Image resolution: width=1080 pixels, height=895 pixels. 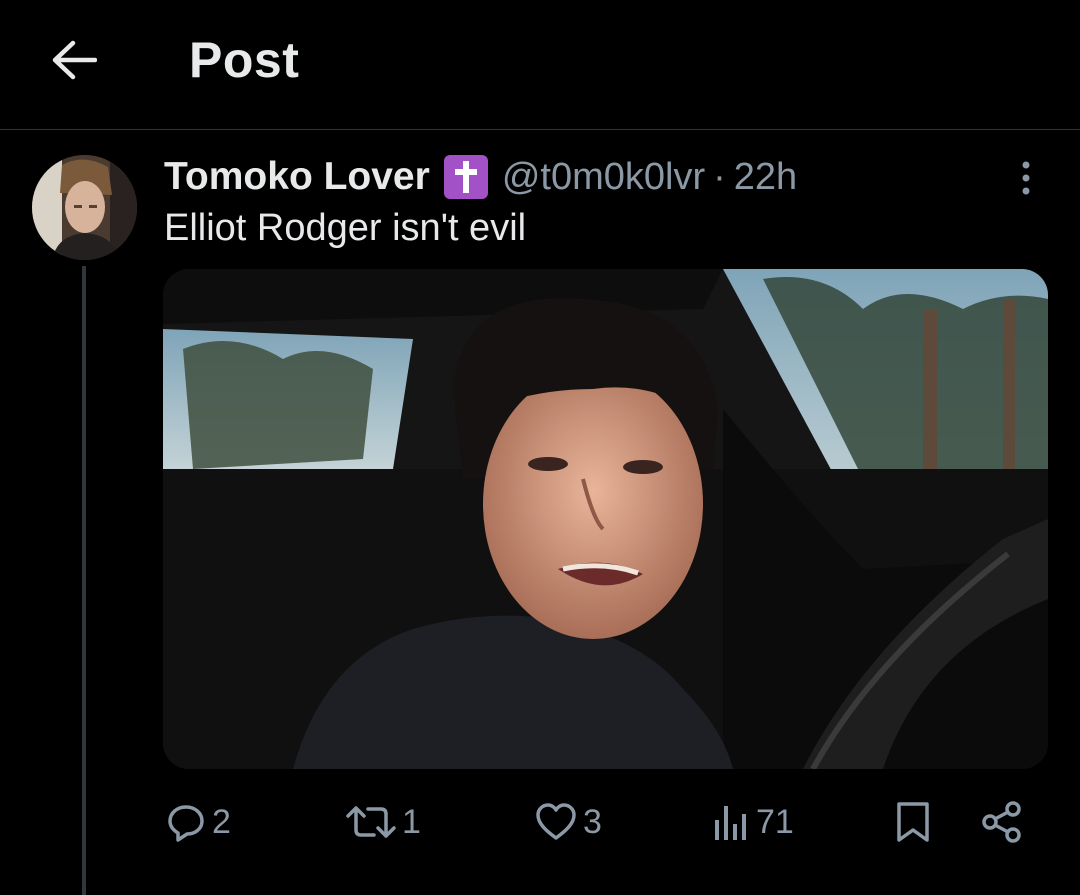 I want to click on share-button, so click(x=1002, y=822).